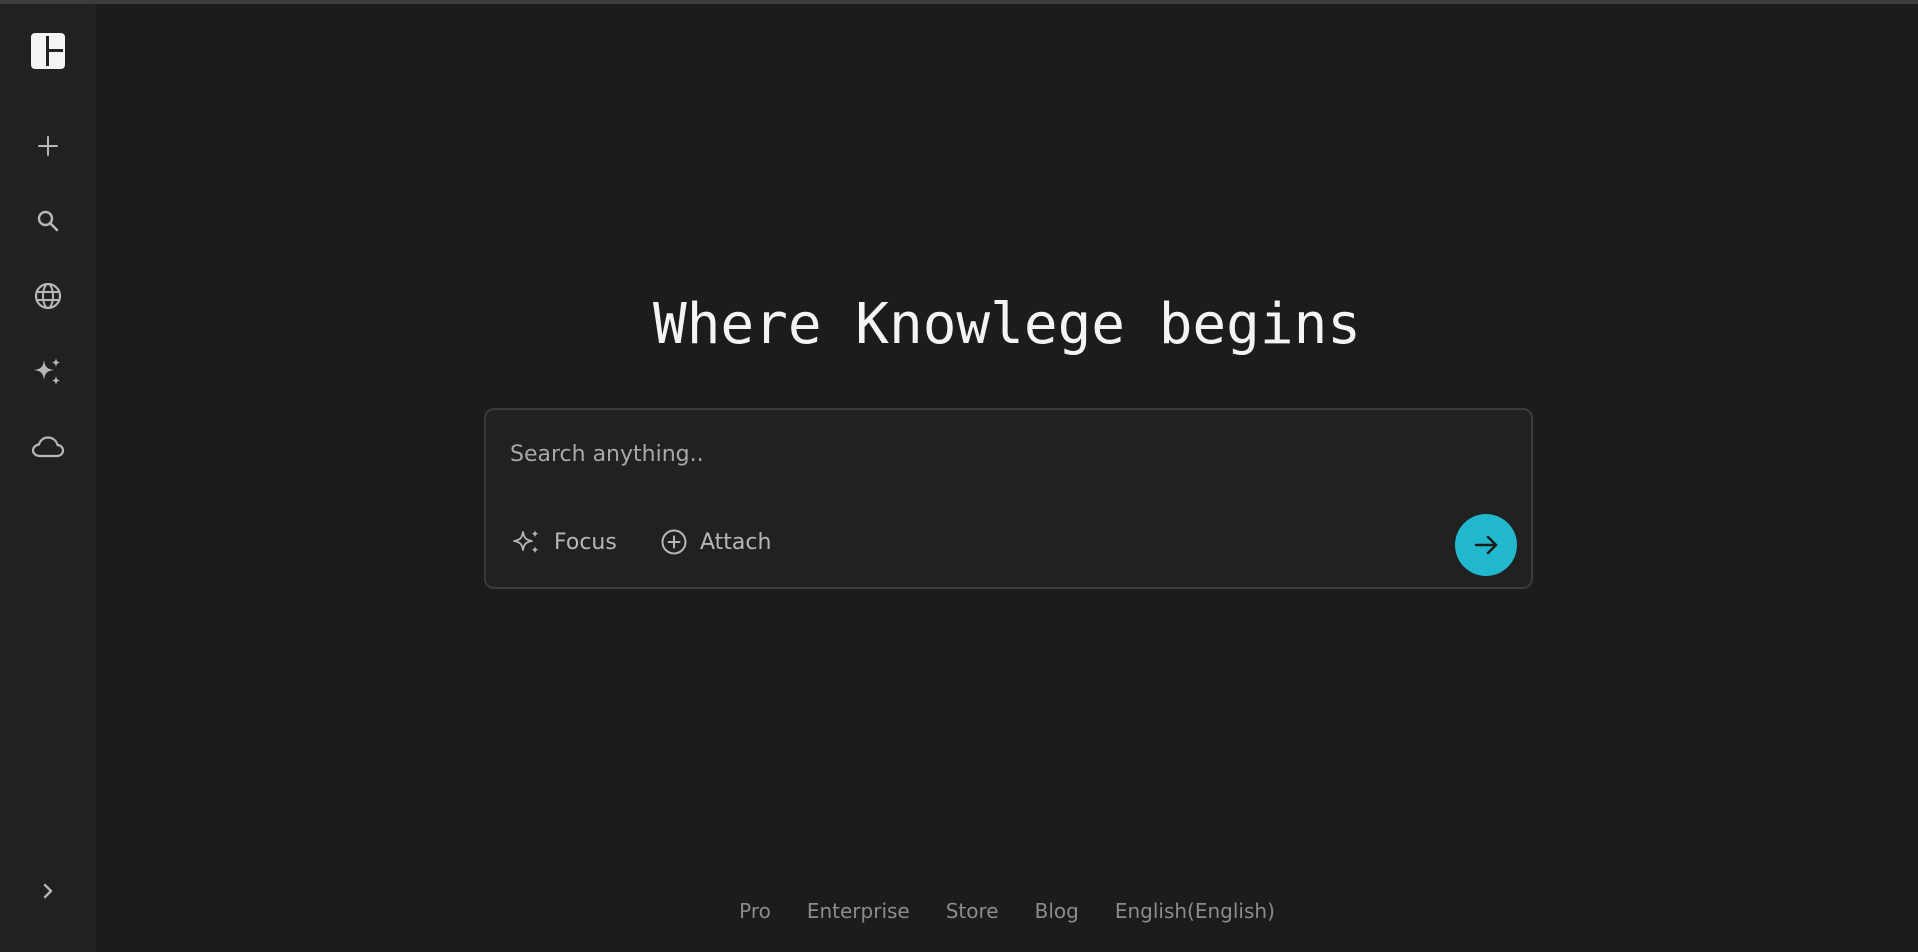 The width and height of the screenshot is (1918, 952). I want to click on search-icon, so click(48, 221).